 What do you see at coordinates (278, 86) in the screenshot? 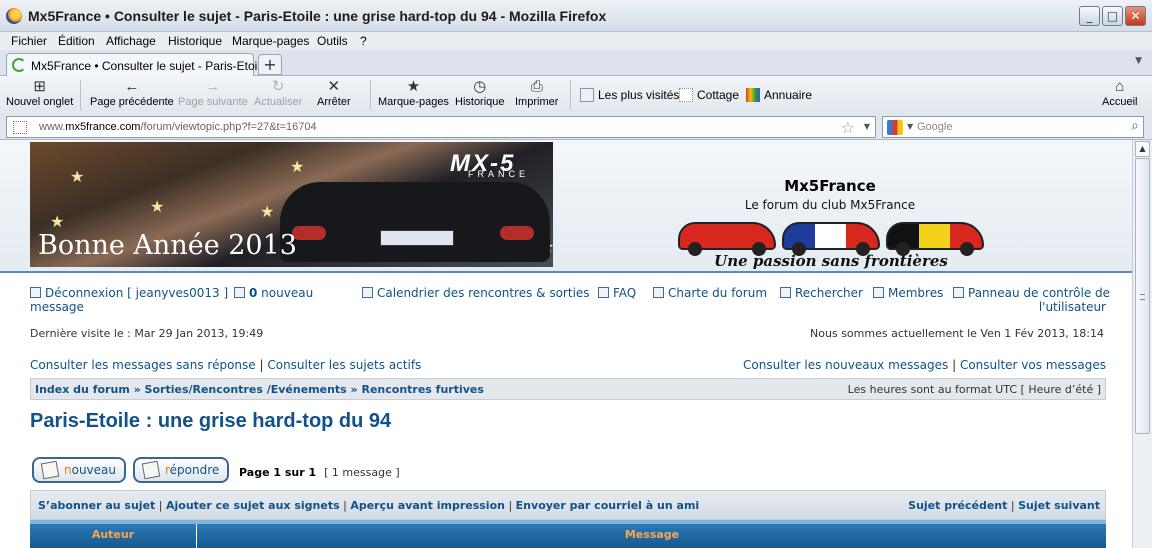
I see `reload-icon: ↻` at bounding box center [278, 86].